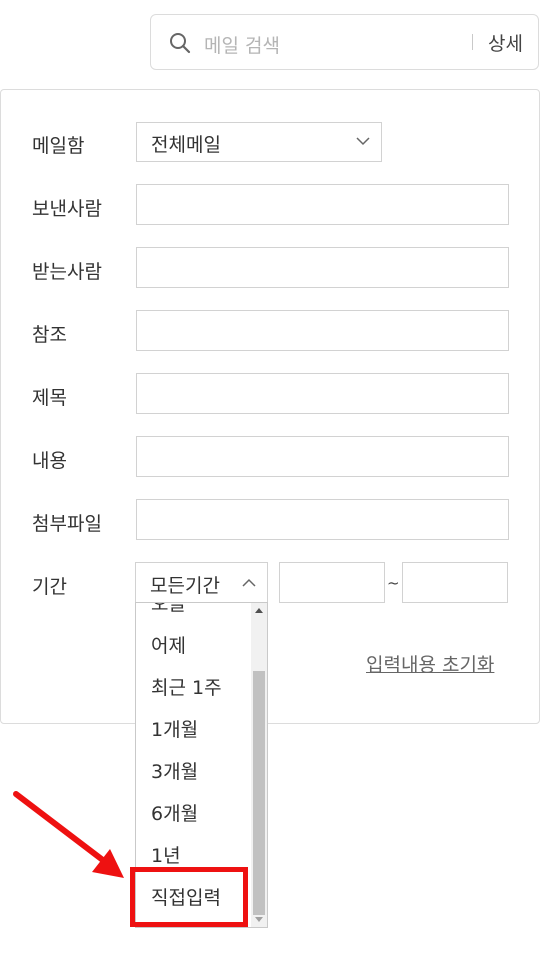 The width and height of the screenshot is (542, 954). What do you see at coordinates (174, 770) in the screenshot?
I see `option-3-months: 3개월` at bounding box center [174, 770].